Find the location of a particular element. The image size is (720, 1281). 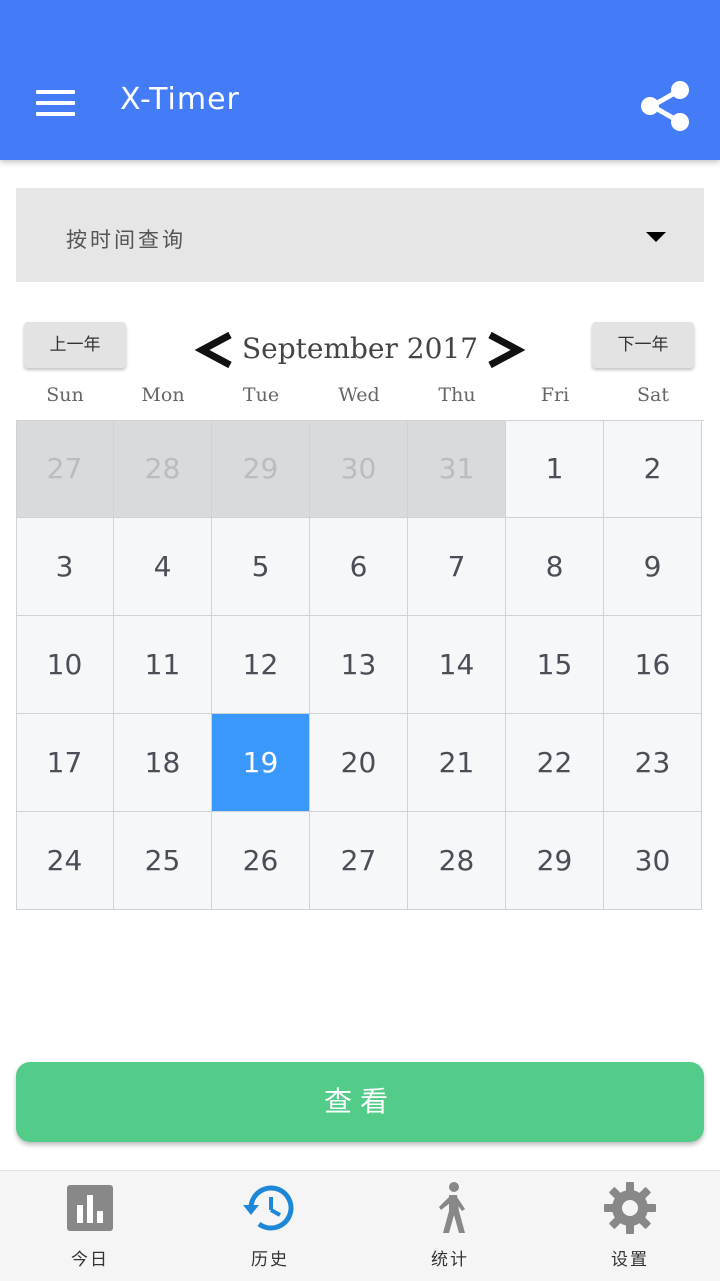

calendar-day-outside-month: 27 is located at coordinates (65, 469).